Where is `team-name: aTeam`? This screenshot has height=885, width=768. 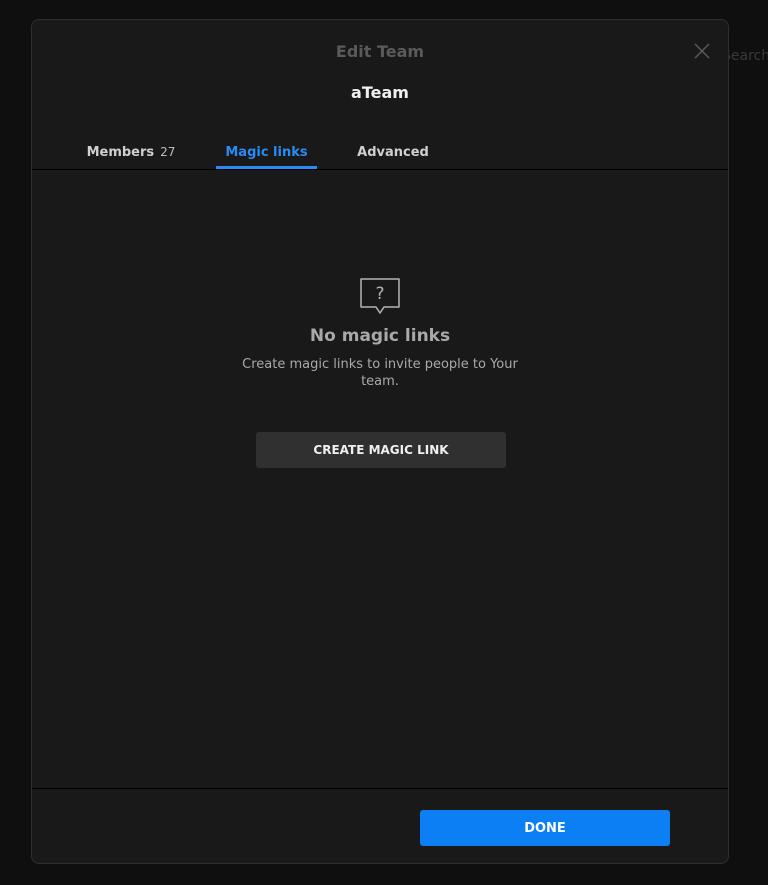
team-name: aTeam is located at coordinates (380, 92).